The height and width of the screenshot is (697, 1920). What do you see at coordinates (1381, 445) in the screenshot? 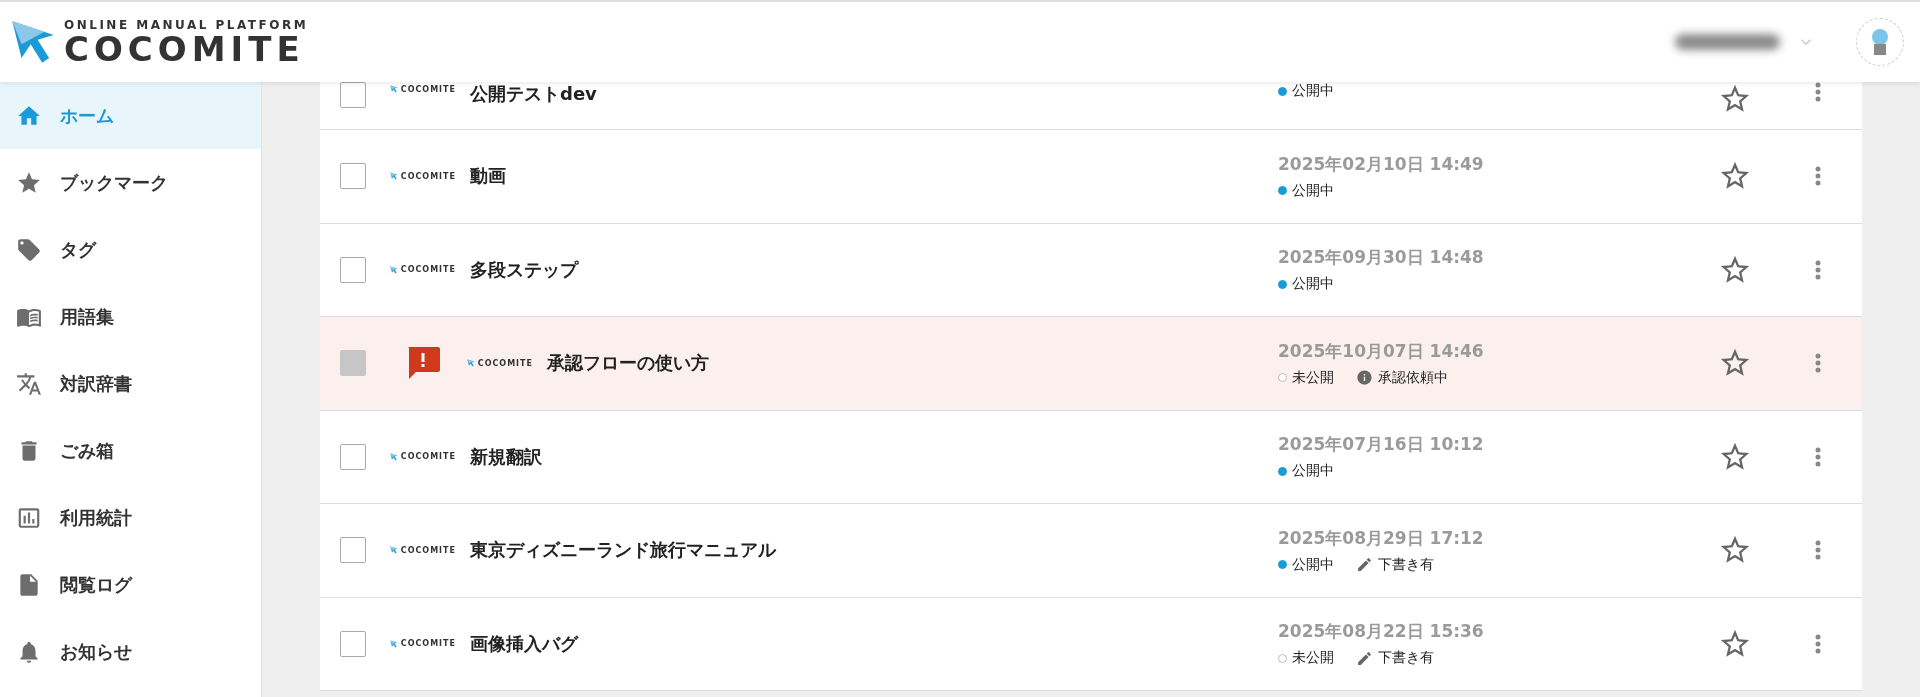
I see `updated-date: 2025年07月16日 10:12` at bounding box center [1381, 445].